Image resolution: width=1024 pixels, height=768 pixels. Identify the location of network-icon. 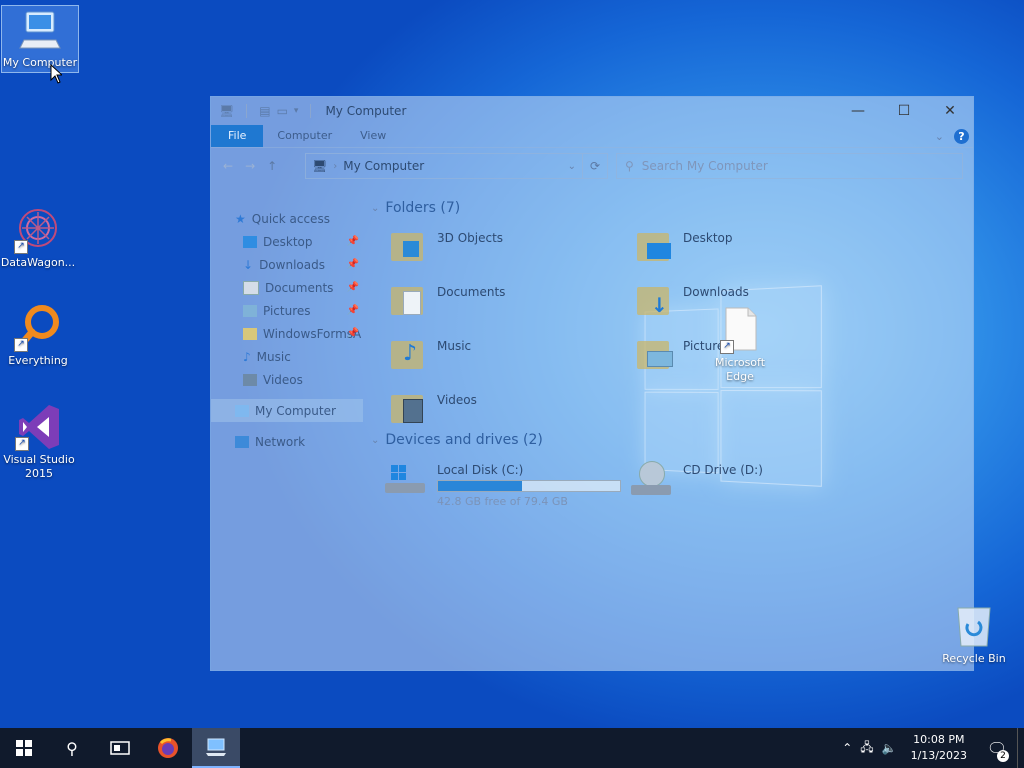
(242, 441).